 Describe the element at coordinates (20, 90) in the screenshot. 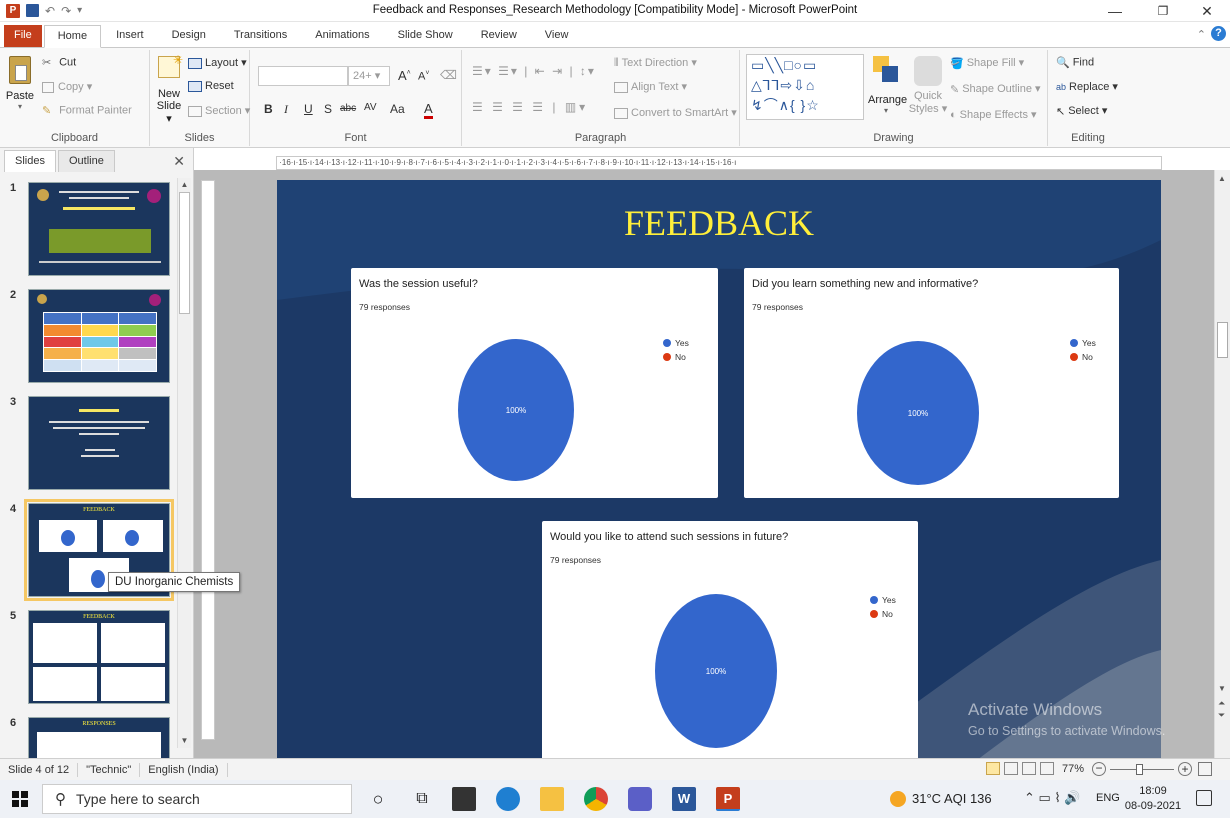

I see `paste-button: Paste ▾` at that location.